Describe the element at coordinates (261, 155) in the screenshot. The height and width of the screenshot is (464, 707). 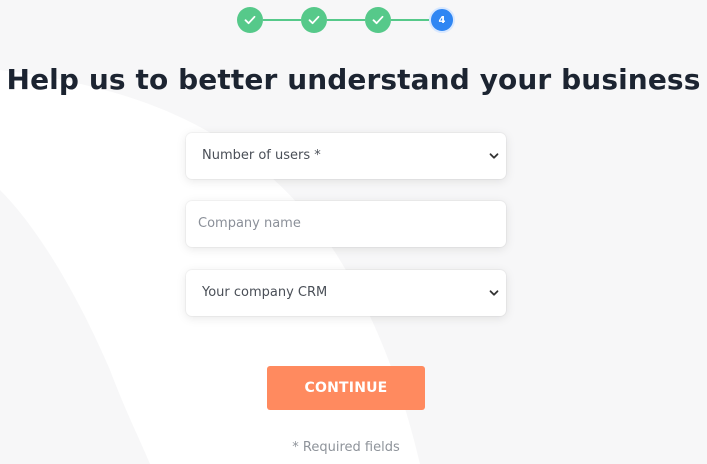
I see `number-of-users-value: Number of users *` at that location.